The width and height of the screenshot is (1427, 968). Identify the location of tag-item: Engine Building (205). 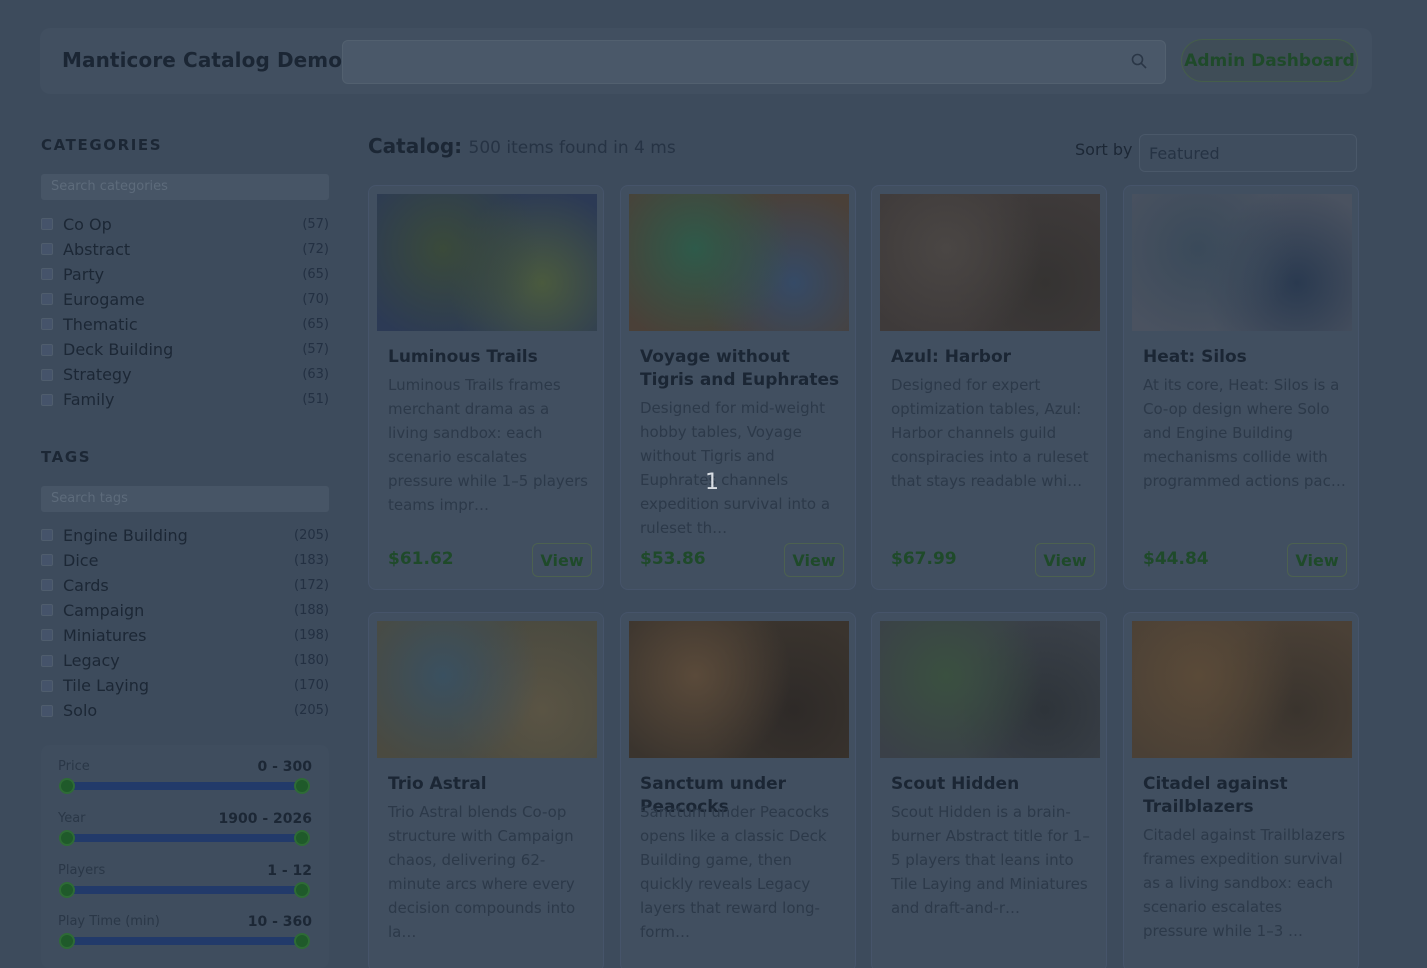
(185, 535).